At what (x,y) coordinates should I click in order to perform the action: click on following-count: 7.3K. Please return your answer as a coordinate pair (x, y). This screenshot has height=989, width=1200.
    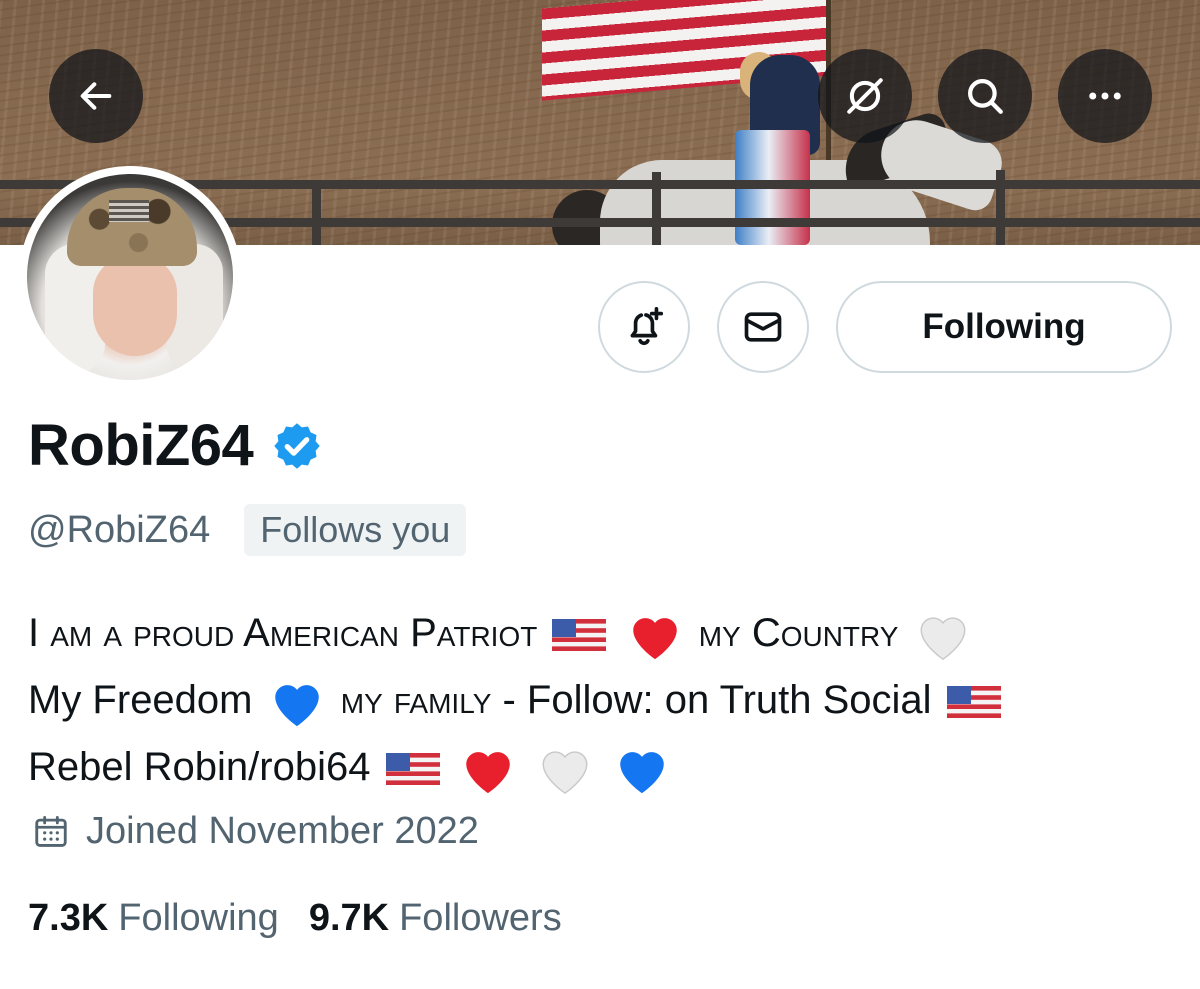
    Looking at the image, I should click on (68, 918).